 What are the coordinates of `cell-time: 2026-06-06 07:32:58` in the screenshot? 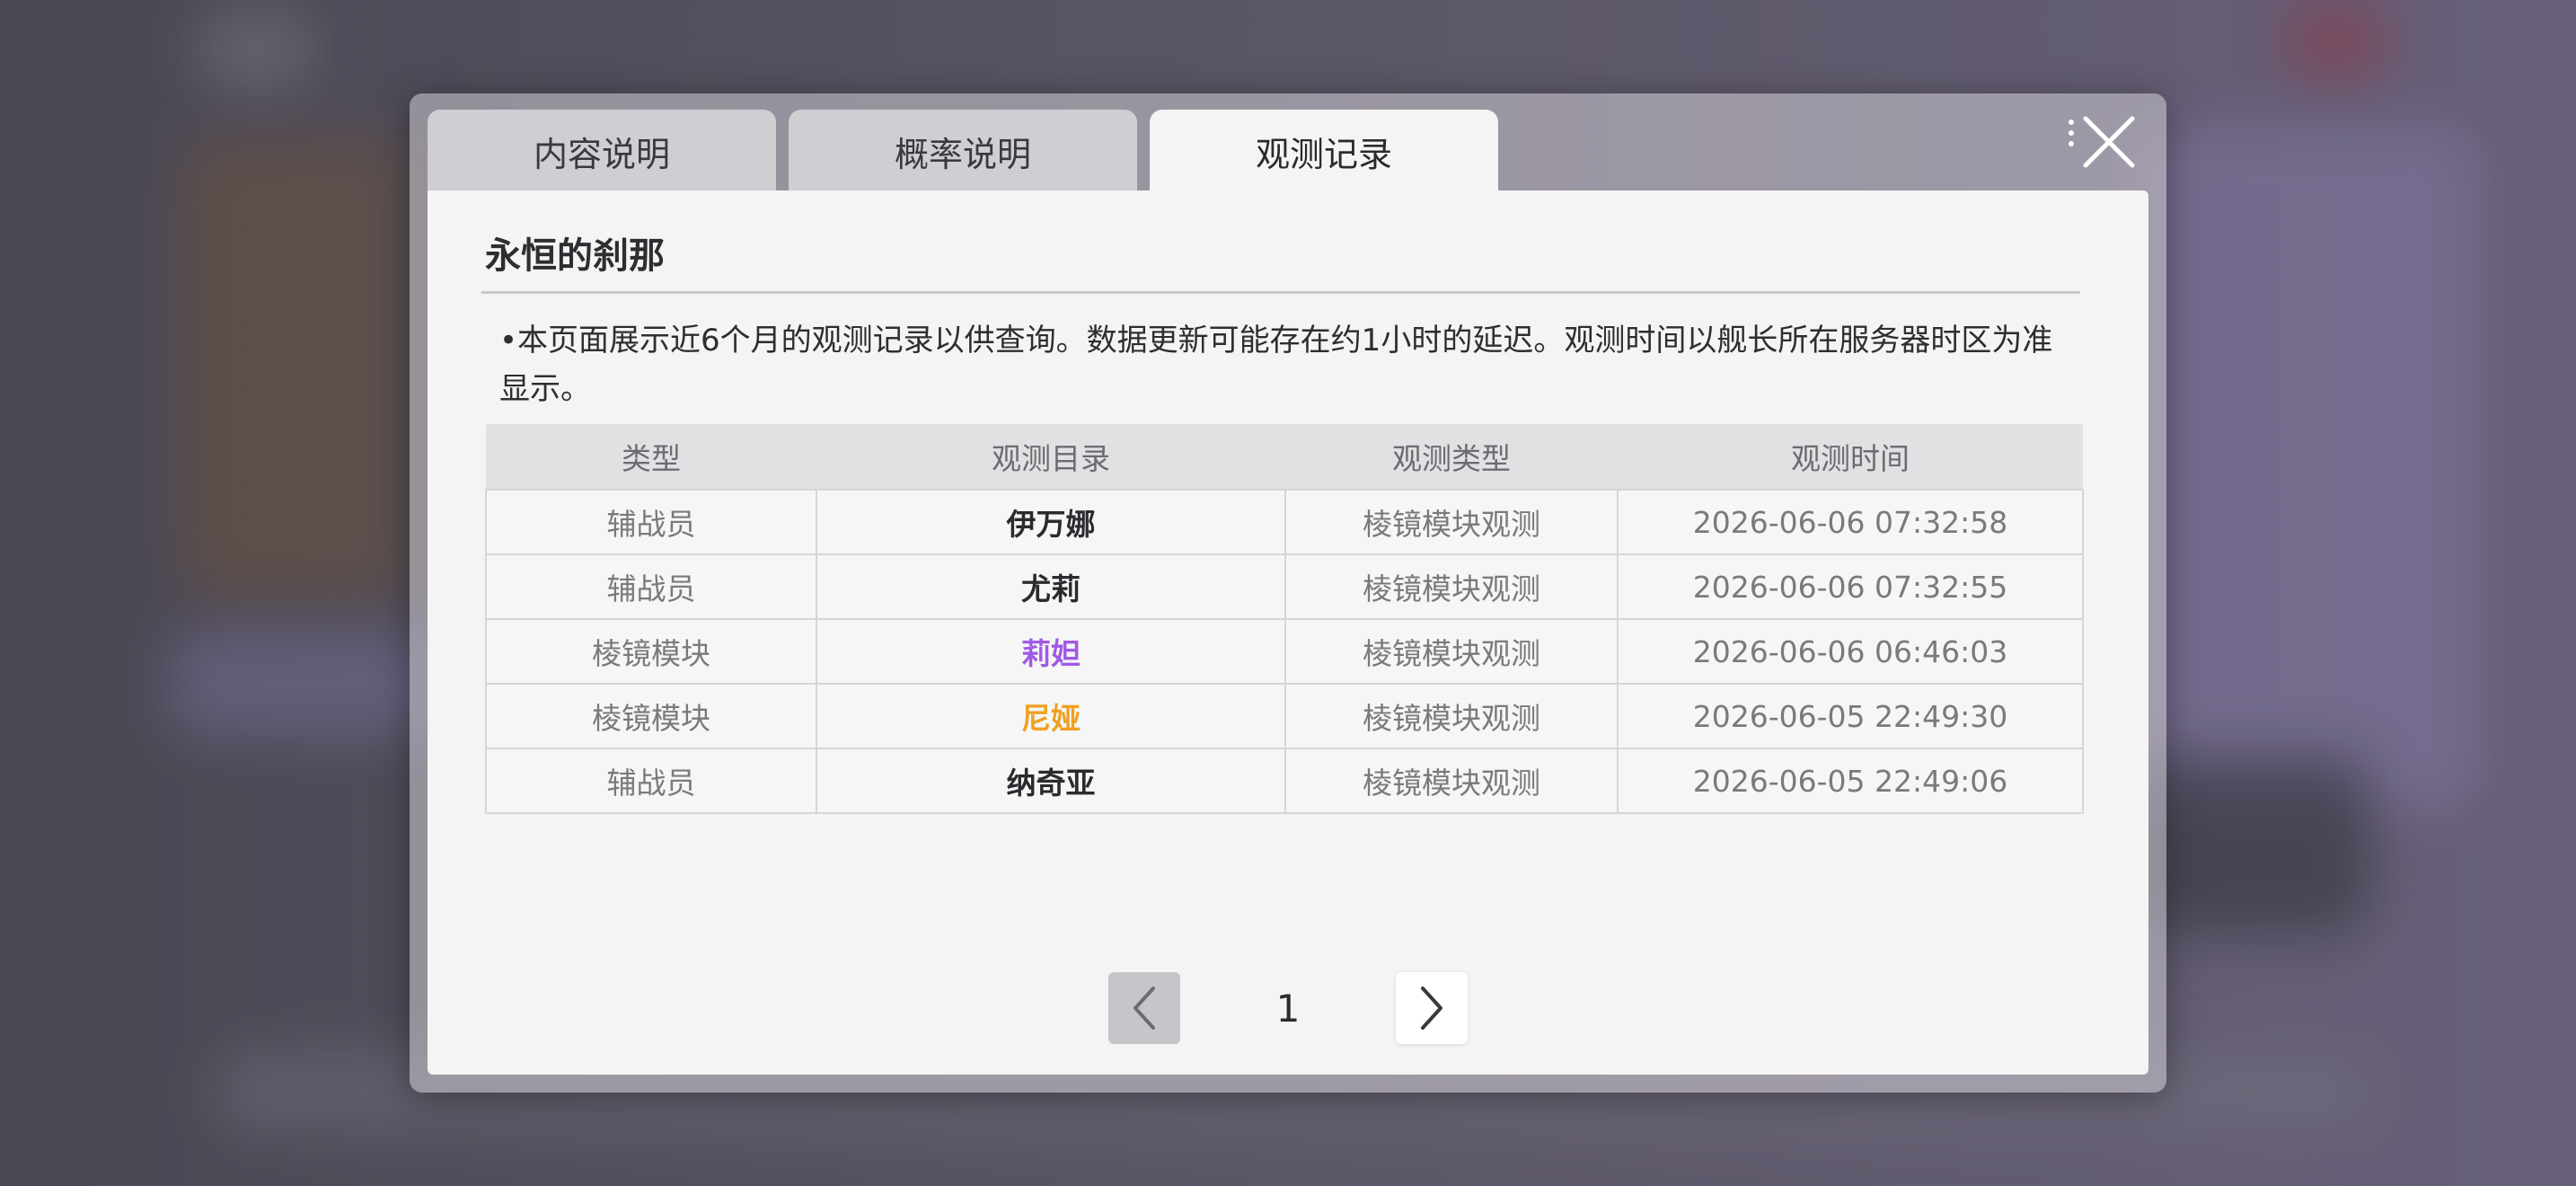 It's located at (1850, 522).